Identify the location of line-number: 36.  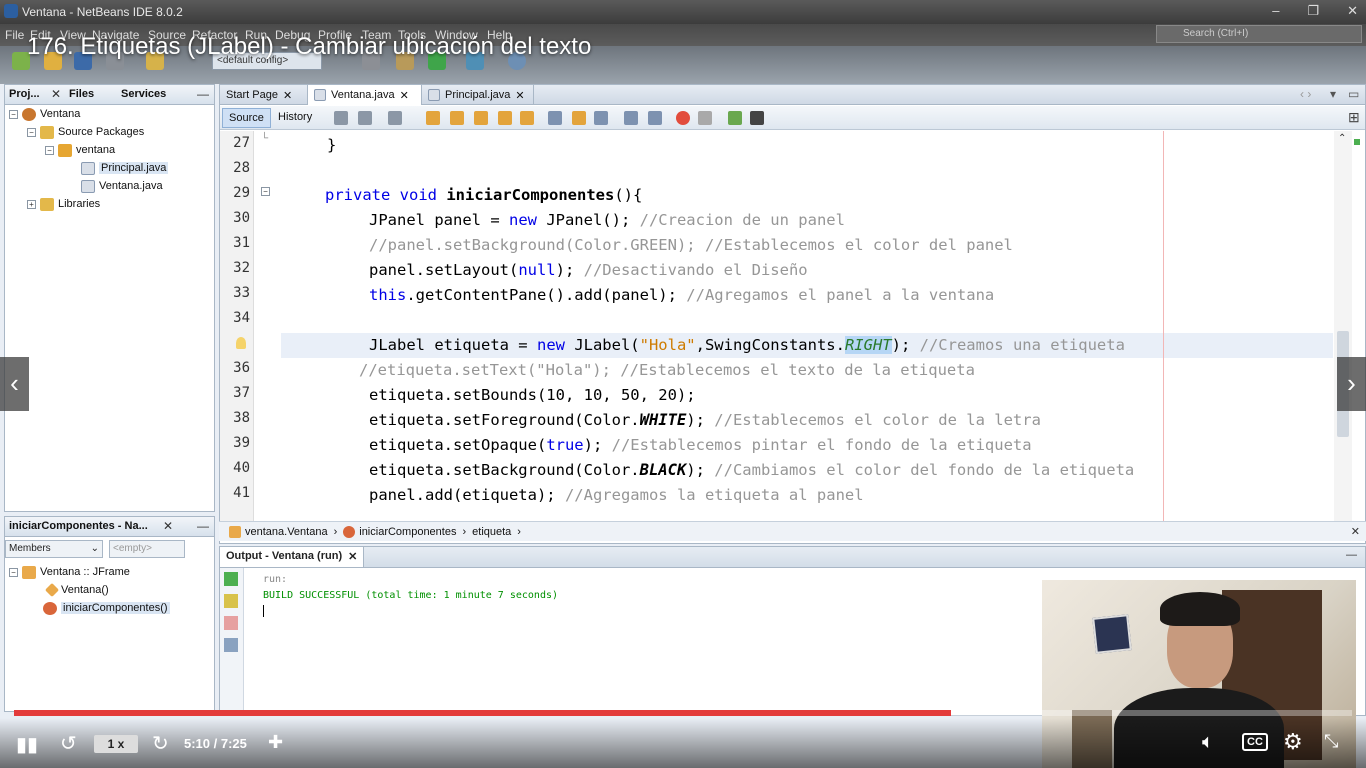
(241, 368).